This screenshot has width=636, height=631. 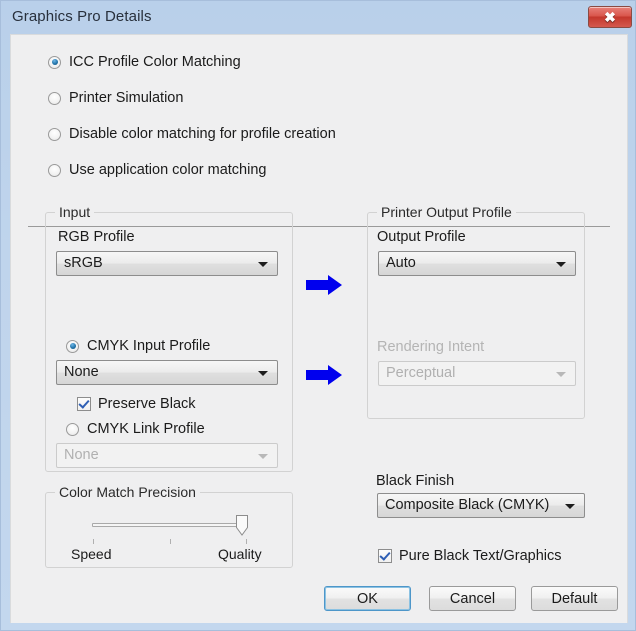 What do you see at coordinates (477, 263) in the screenshot?
I see `output-profile-combo: Auto` at bounding box center [477, 263].